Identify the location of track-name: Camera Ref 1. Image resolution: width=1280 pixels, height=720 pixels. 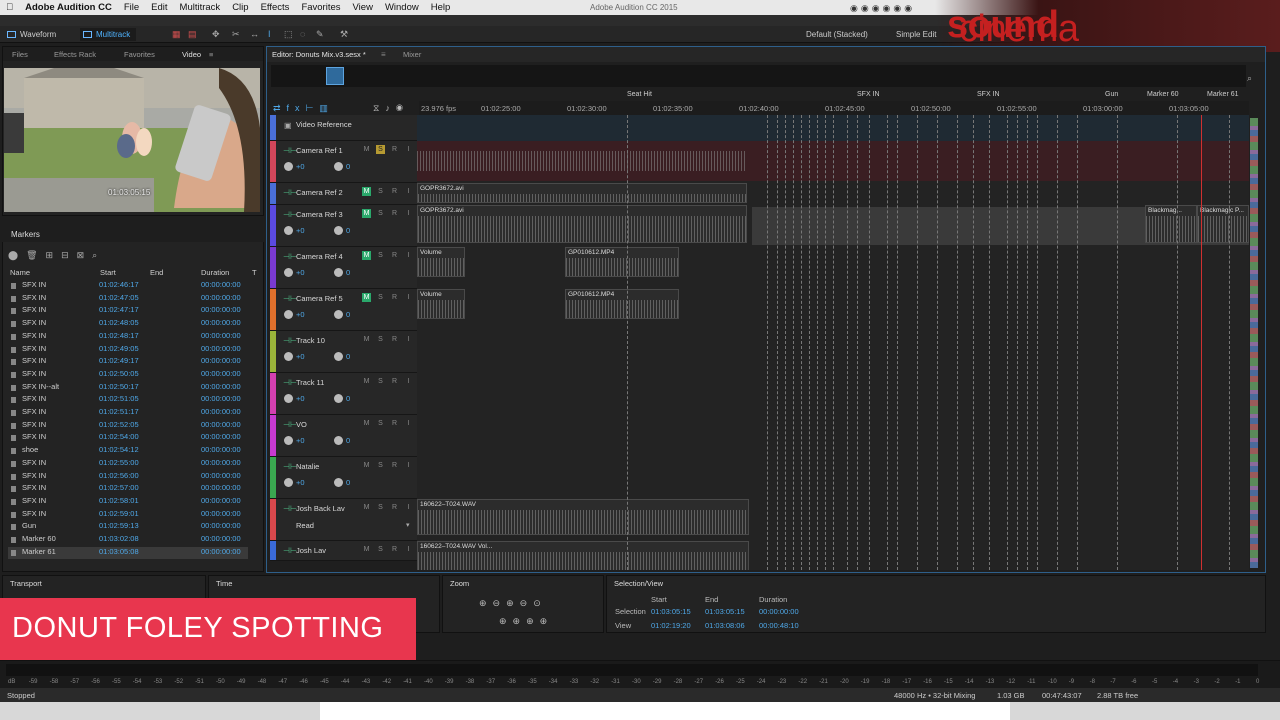
(319, 150).